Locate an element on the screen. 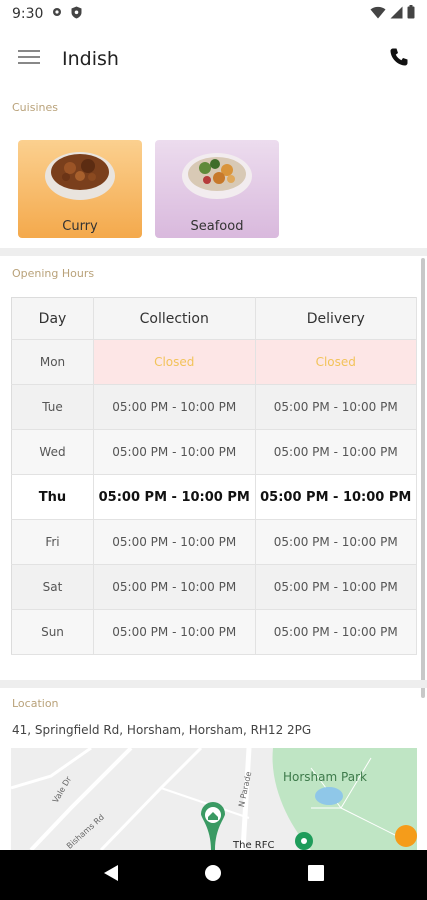 This screenshot has height=900, width=427. day-cell: Fri is located at coordinates (52, 542).